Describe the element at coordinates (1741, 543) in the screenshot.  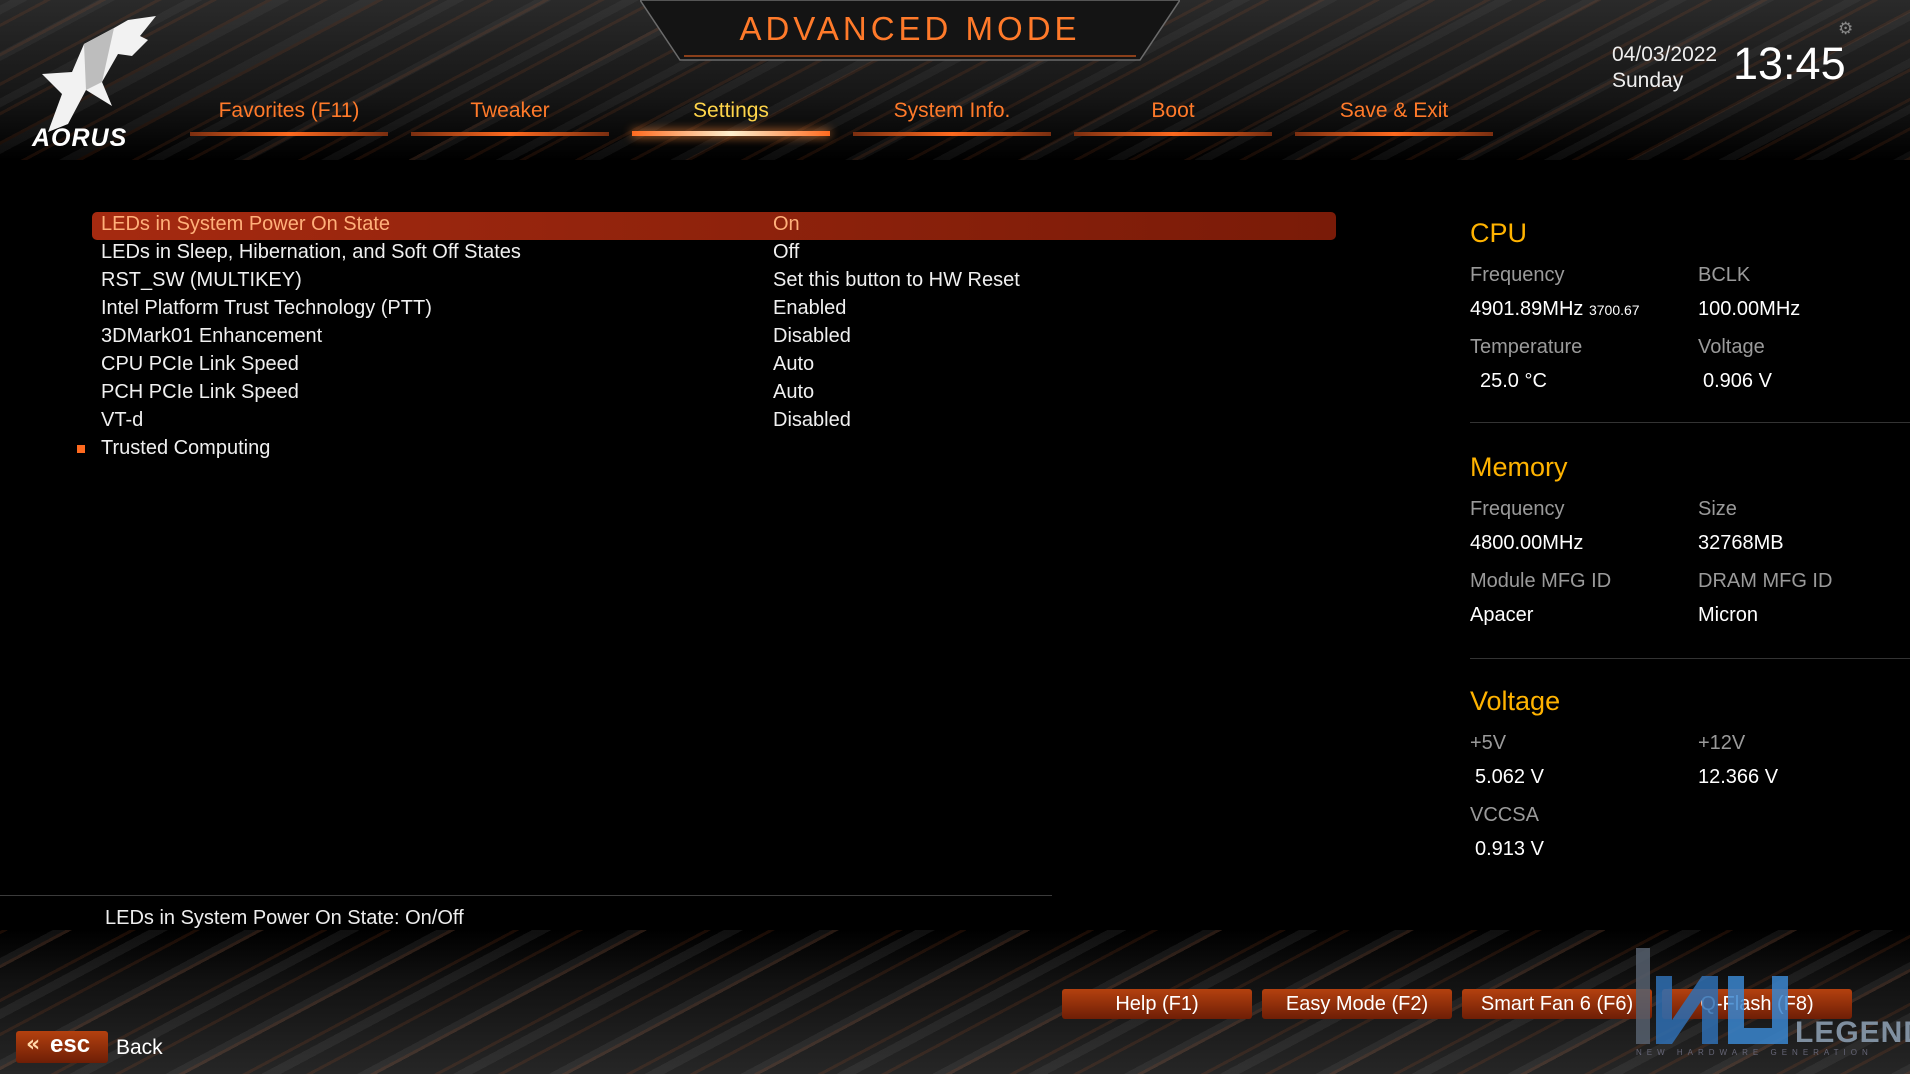
I see `memory-size-value: 32768MB` at that location.